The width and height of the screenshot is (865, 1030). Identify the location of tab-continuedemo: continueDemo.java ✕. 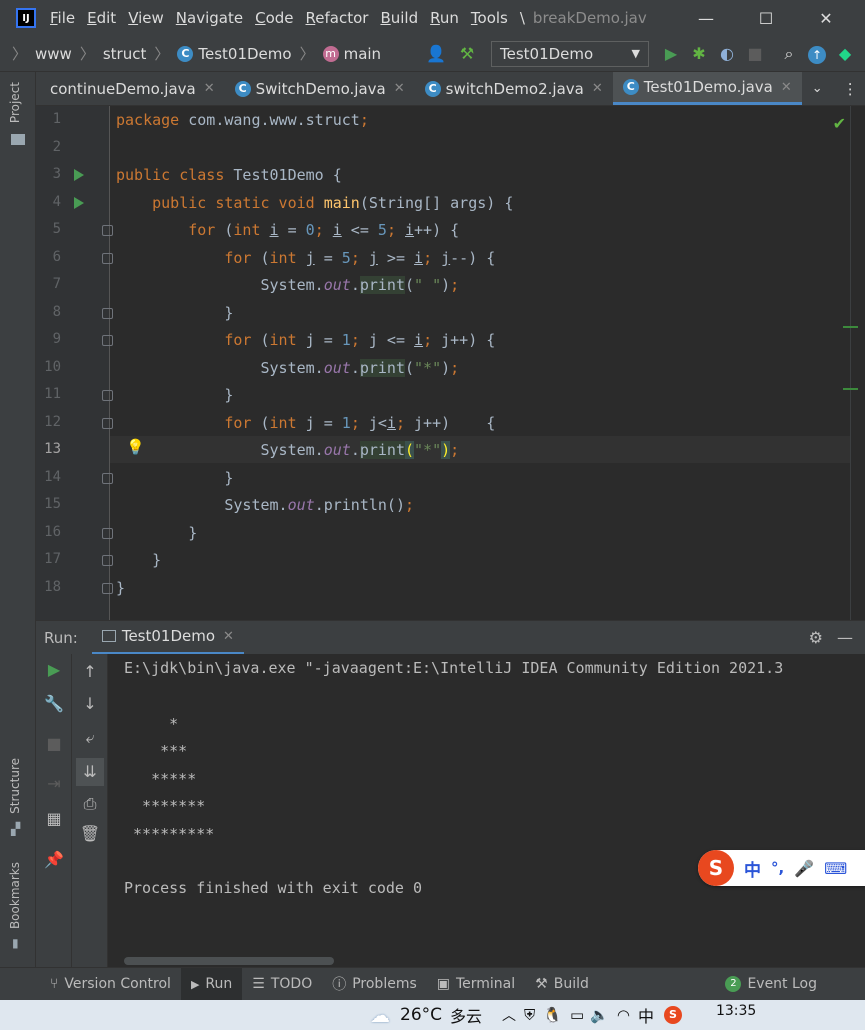
(130, 88).